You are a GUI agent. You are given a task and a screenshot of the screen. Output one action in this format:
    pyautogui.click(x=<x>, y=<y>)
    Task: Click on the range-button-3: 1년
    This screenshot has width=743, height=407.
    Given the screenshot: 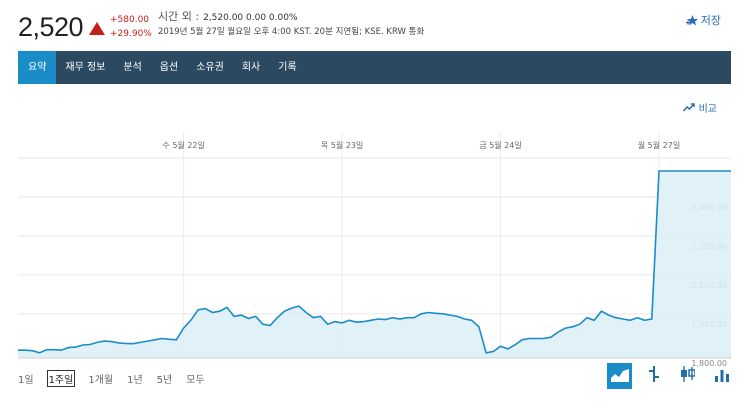 What is the action you would take?
    pyautogui.click(x=135, y=378)
    